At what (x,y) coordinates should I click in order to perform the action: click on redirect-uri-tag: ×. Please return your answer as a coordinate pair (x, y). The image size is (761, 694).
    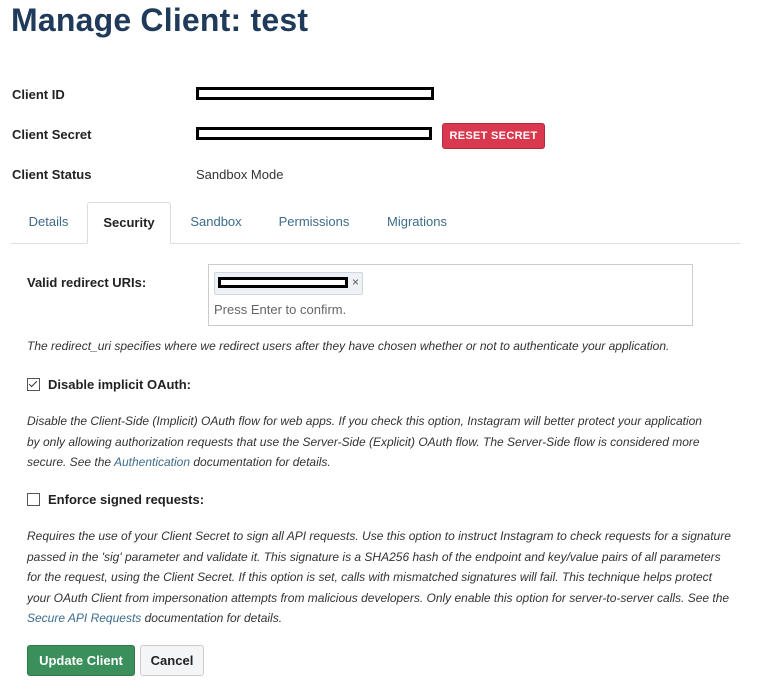
    Looking at the image, I should click on (288, 283).